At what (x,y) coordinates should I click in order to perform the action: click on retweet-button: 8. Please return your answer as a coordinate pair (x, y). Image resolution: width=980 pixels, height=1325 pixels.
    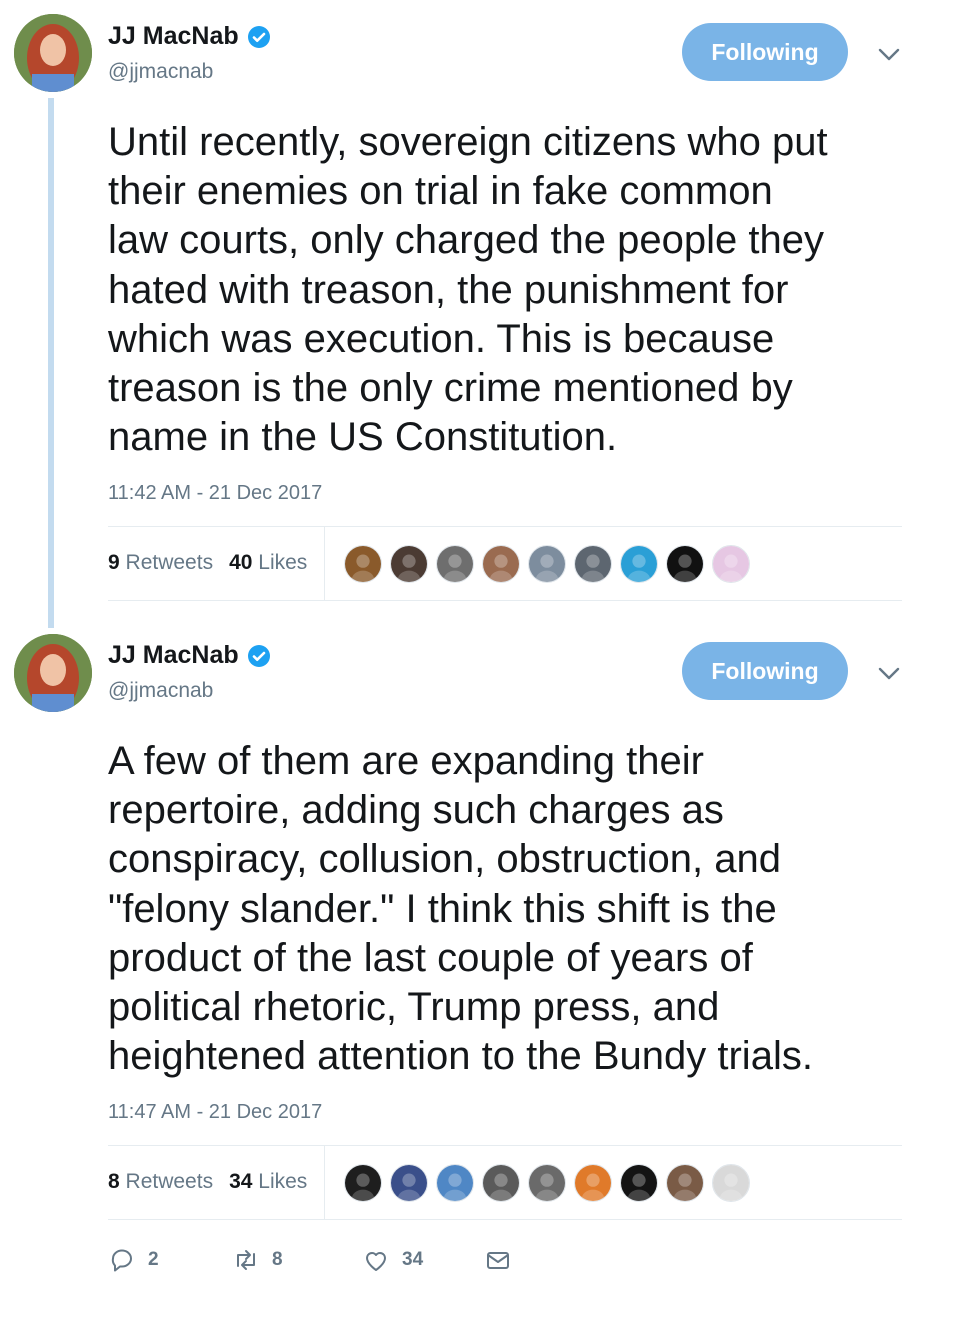
    Looking at the image, I should click on (297, 1260).